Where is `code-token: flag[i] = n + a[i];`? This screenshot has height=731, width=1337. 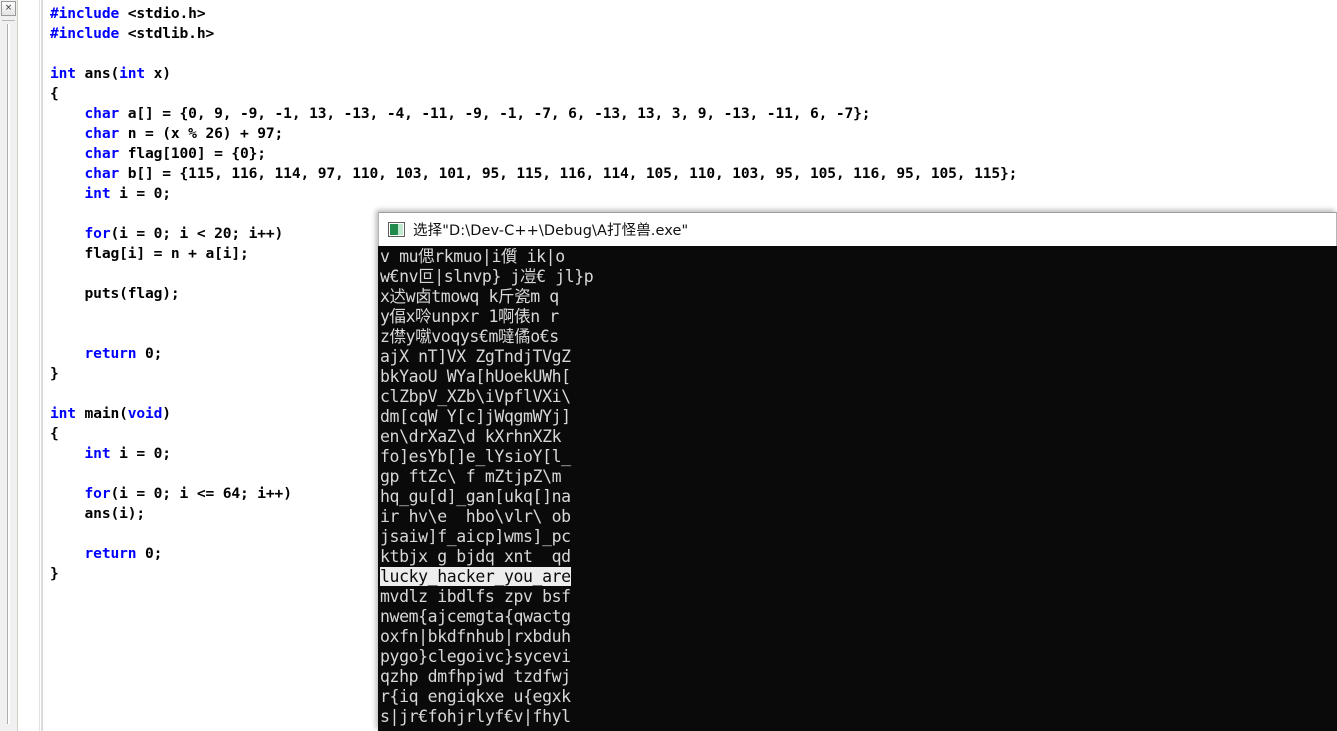
code-token: flag[i] = n + a[i]; is located at coordinates (166, 254).